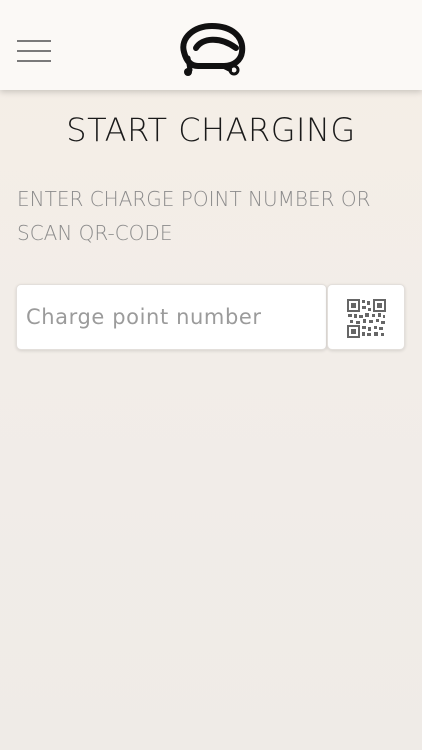 The width and height of the screenshot is (422, 750). Describe the element at coordinates (211, 130) in the screenshot. I see `page-title: START CHARGING` at that location.